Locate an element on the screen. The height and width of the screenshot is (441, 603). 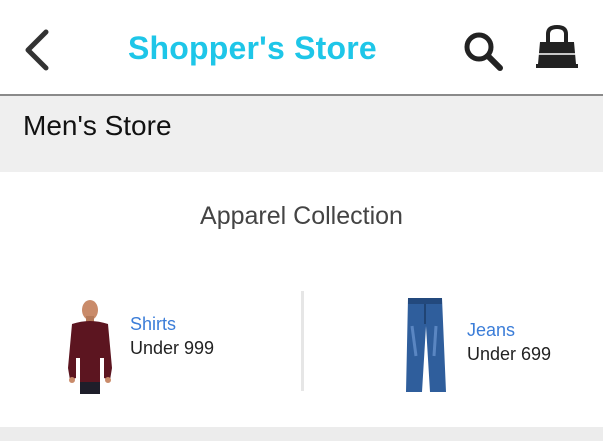
back-button is located at coordinates (38, 50).